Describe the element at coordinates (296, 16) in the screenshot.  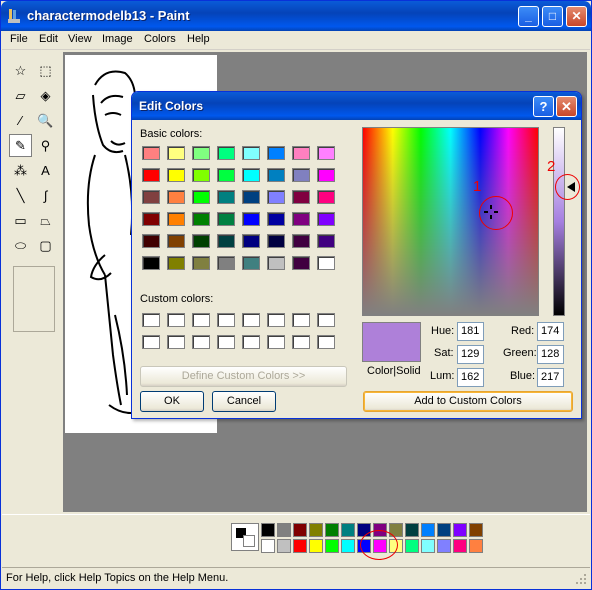
I see `title-bar: charactermodelb13 - Paint _ □ ✕` at that location.